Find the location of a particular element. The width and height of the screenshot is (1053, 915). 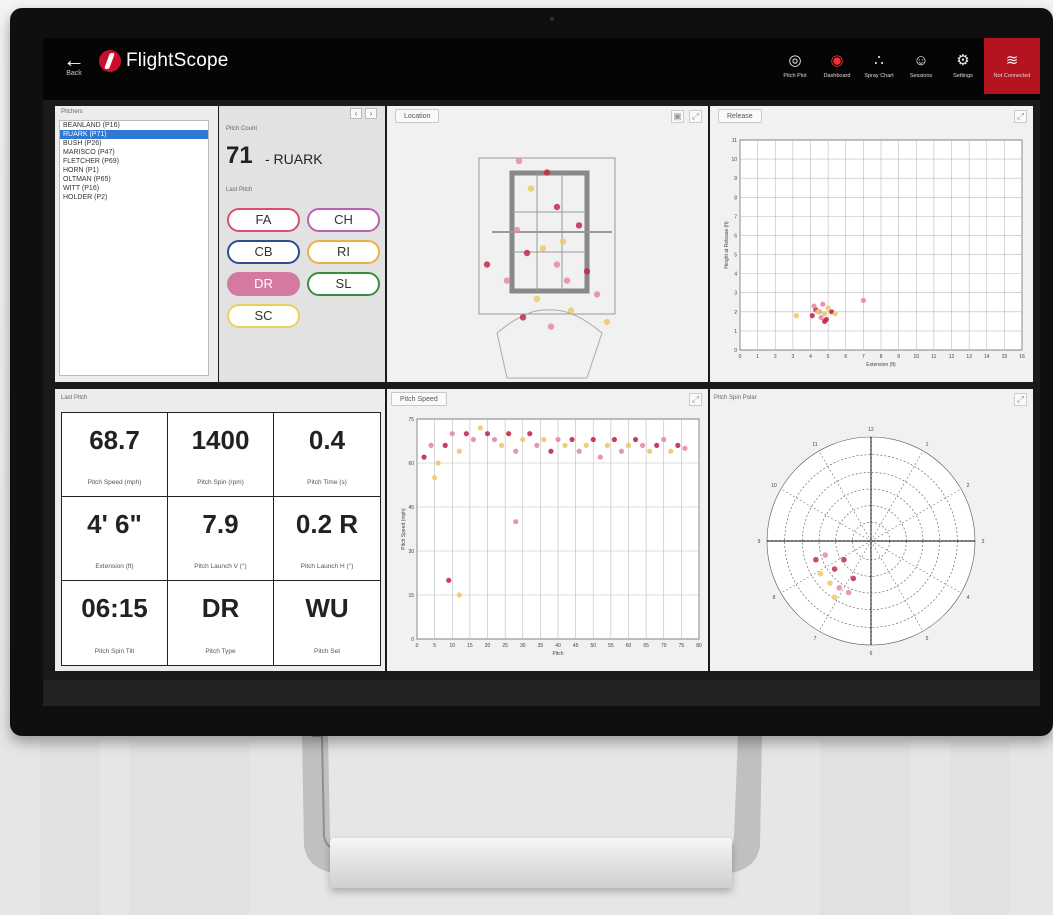

stat-cell: 1400 Pitch Spin (rpm) is located at coordinates (221, 455).